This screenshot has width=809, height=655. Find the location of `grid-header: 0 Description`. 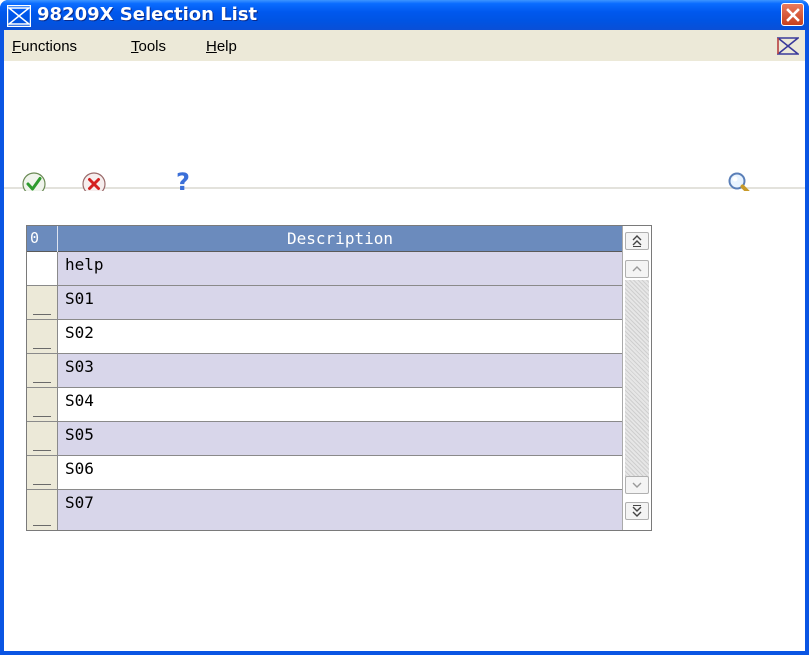

grid-header: 0 Description is located at coordinates (339, 239).